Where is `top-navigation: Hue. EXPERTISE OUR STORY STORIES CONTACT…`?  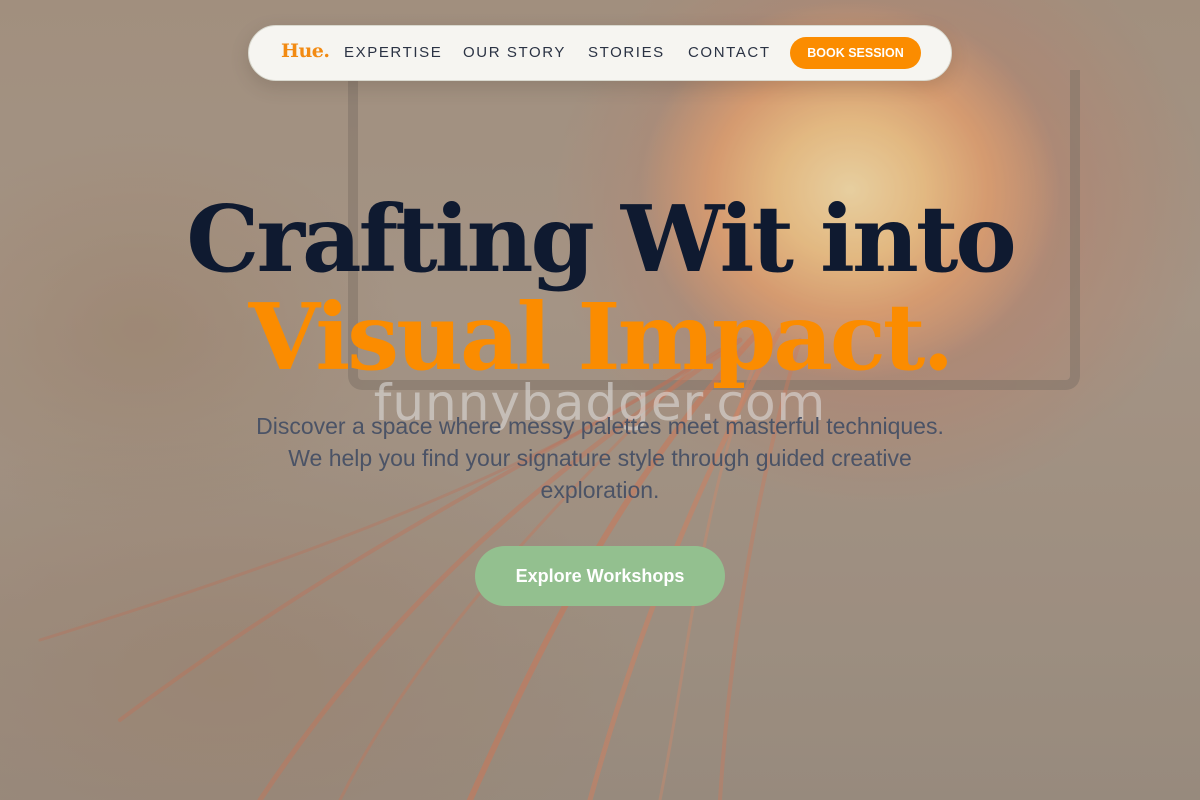 top-navigation: Hue. EXPERTISE OUR STORY STORIES CONTACT… is located at coordinates (600, 53).